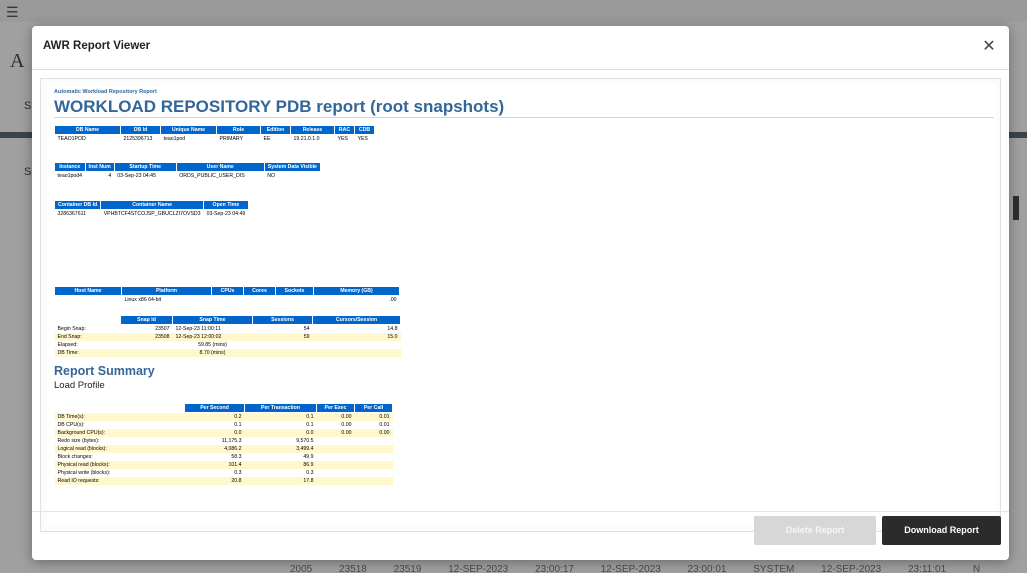 This screenshot has width=1027, height=573. I want to click on table-row: Redo size (bytes): 11,175.3 9,570.5, so click(224, 441).